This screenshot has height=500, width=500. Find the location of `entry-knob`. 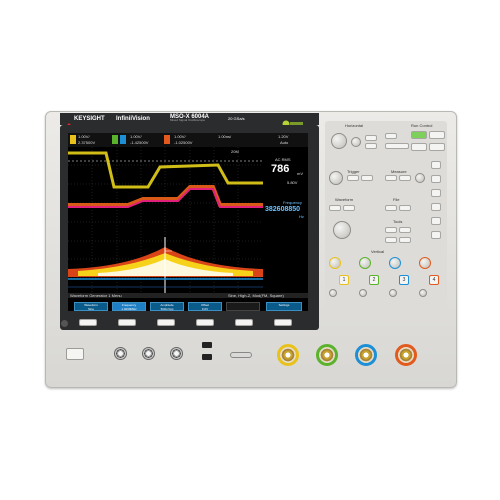

entry-knob is located at coordinates (342, 230).